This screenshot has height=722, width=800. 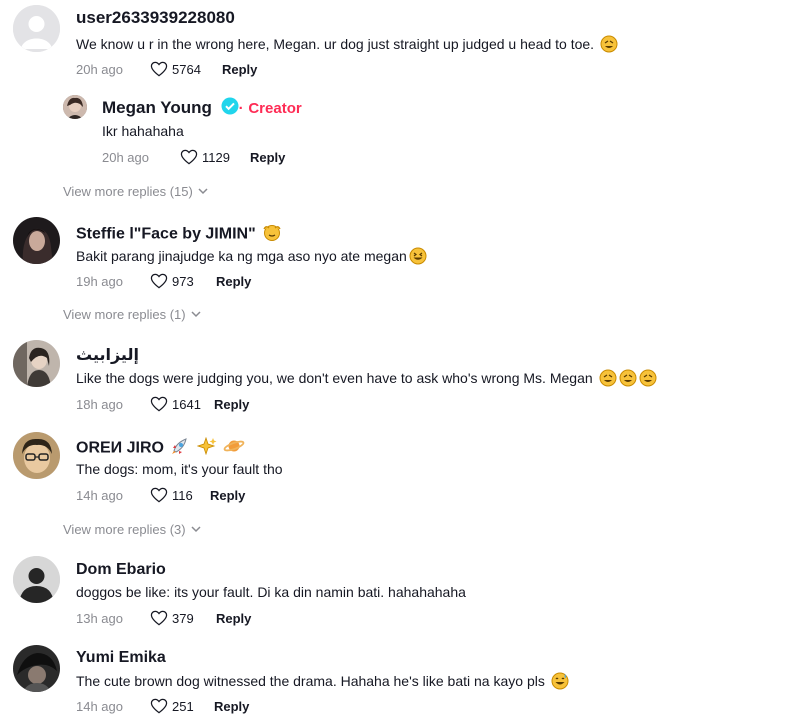 What do you see at coordinates (560, 682) in the screenshot?
I see `grin-sweat-emoji-icon` at bounding box center [560, 682].